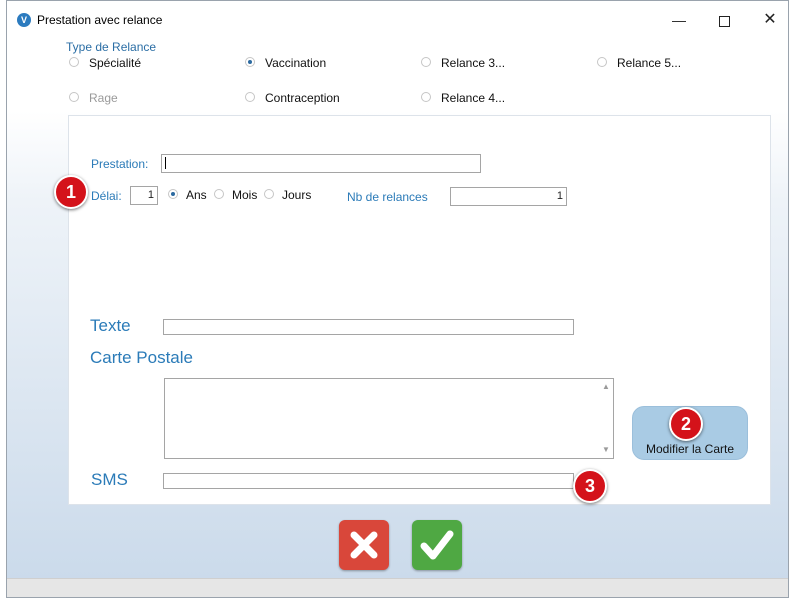 The width and height of the screenshot is (795, 603). I want to click on annotation-badge-3: 3, so click(590, 486).